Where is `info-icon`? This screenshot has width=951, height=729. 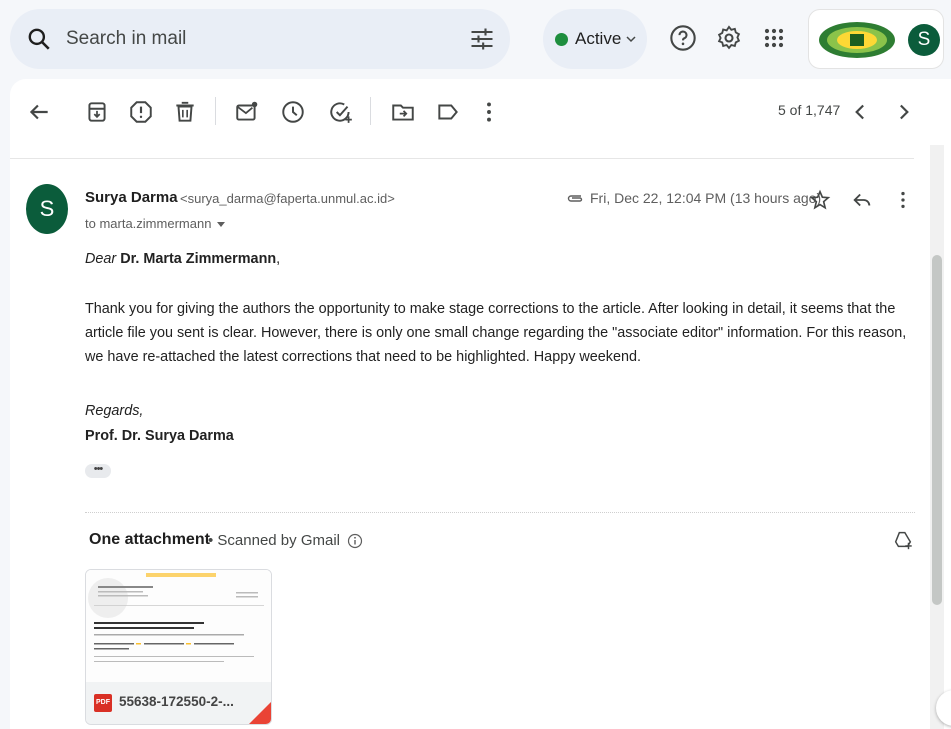
info-icon is located at coordinates (355, 541).